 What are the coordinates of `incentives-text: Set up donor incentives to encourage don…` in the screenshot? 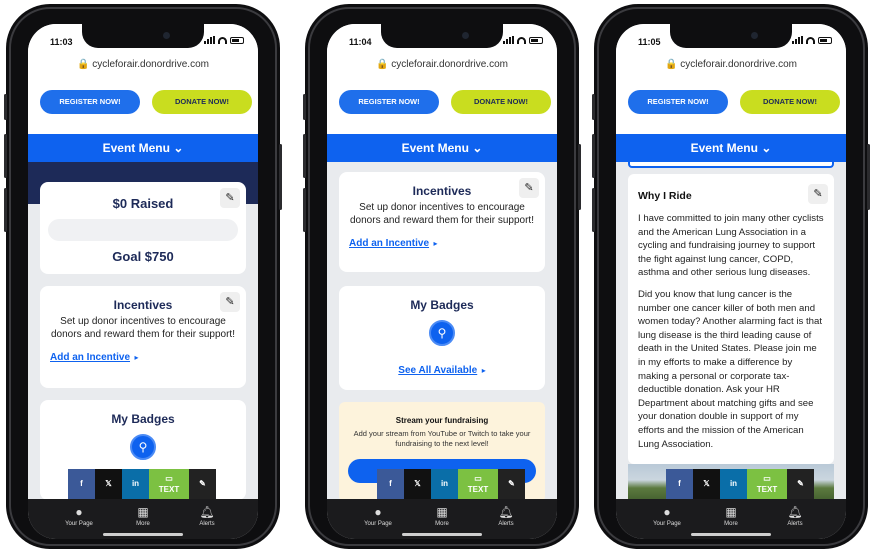 It's located at (442, 214).